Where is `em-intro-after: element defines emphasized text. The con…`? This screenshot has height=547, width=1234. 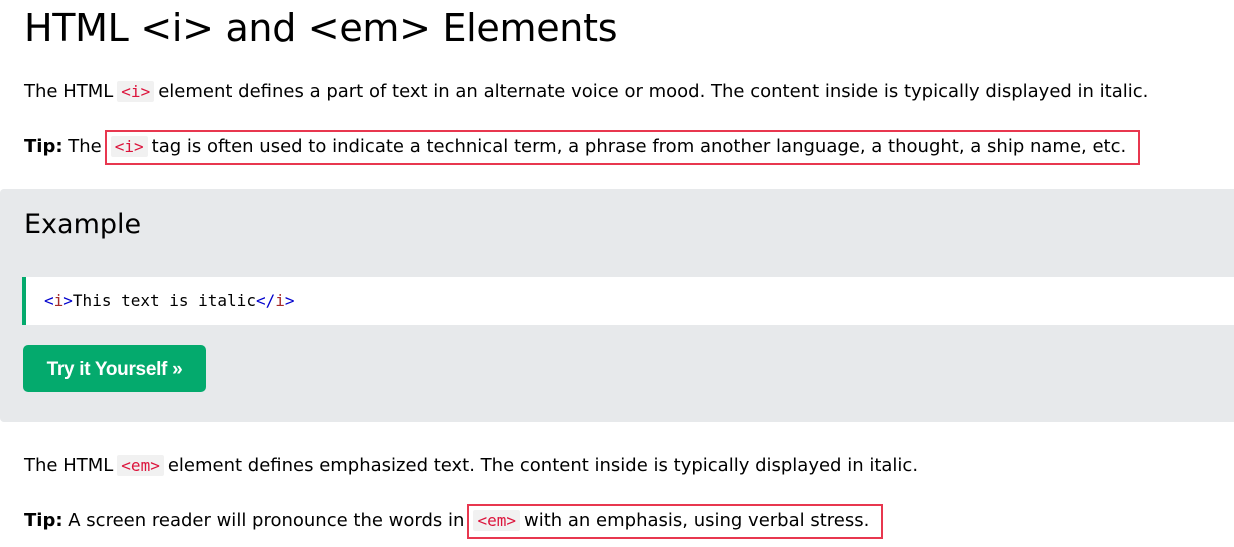 em-intro-after: element defines emphasized text. The con… is located at coordinates (543, 465).